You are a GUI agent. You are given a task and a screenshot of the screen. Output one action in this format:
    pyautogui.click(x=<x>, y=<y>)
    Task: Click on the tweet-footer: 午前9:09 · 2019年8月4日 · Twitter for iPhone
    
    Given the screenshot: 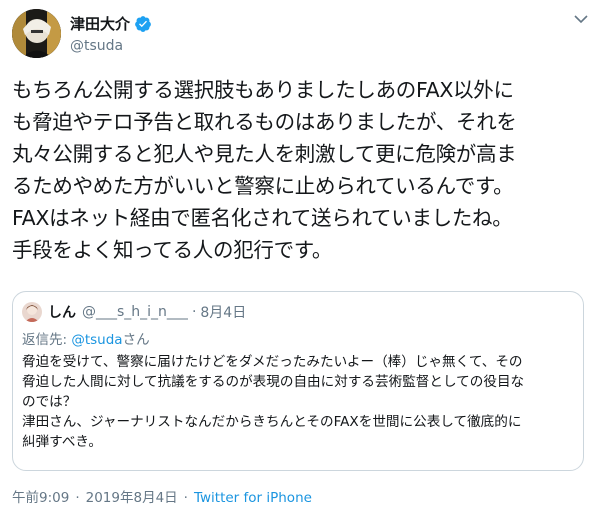 What is the action you would take?
    pyautogui.click(x=162, y=496)
    